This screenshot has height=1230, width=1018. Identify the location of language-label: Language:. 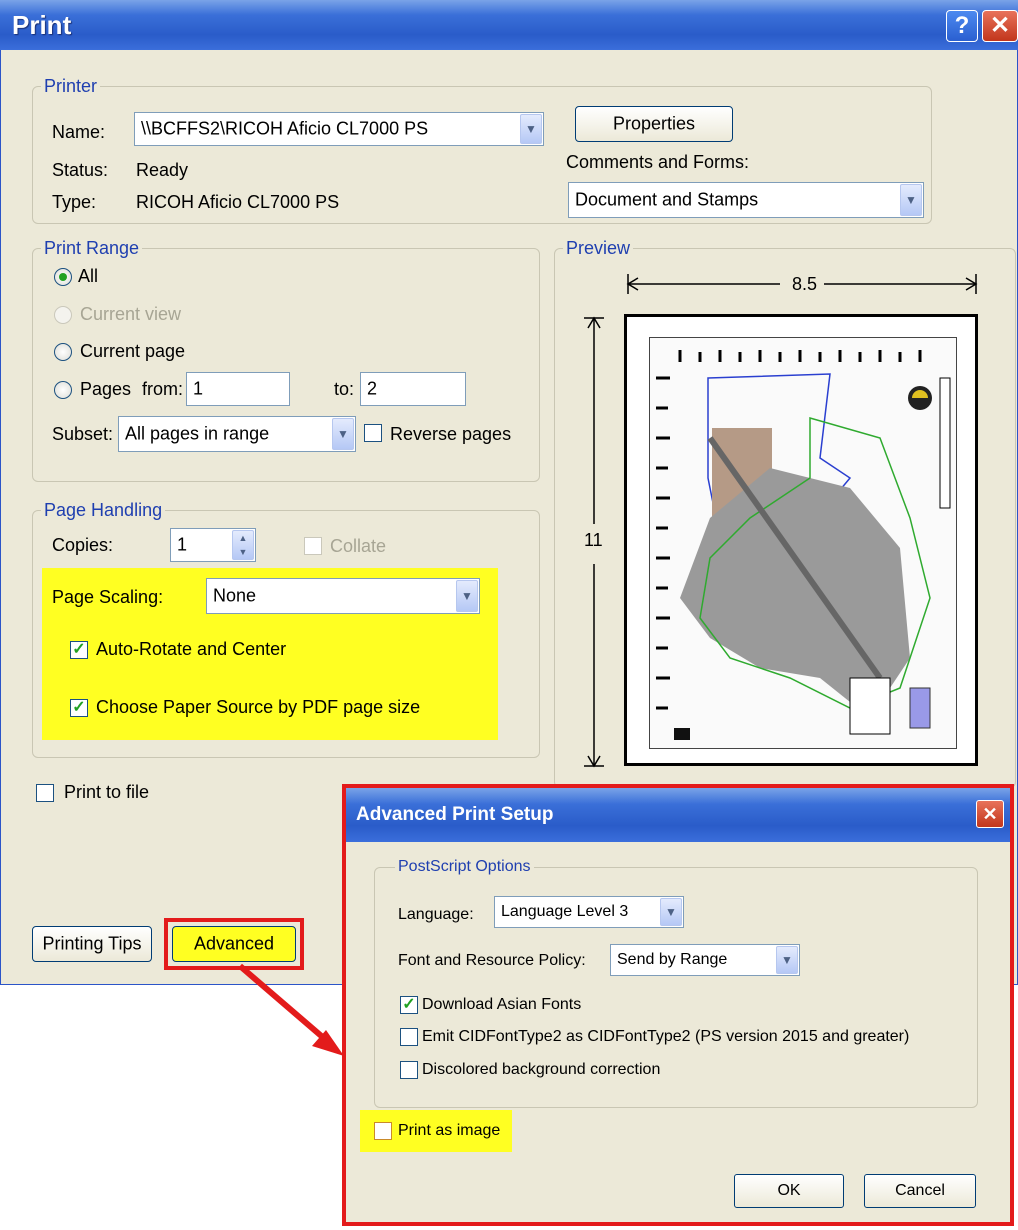
(436, 914).